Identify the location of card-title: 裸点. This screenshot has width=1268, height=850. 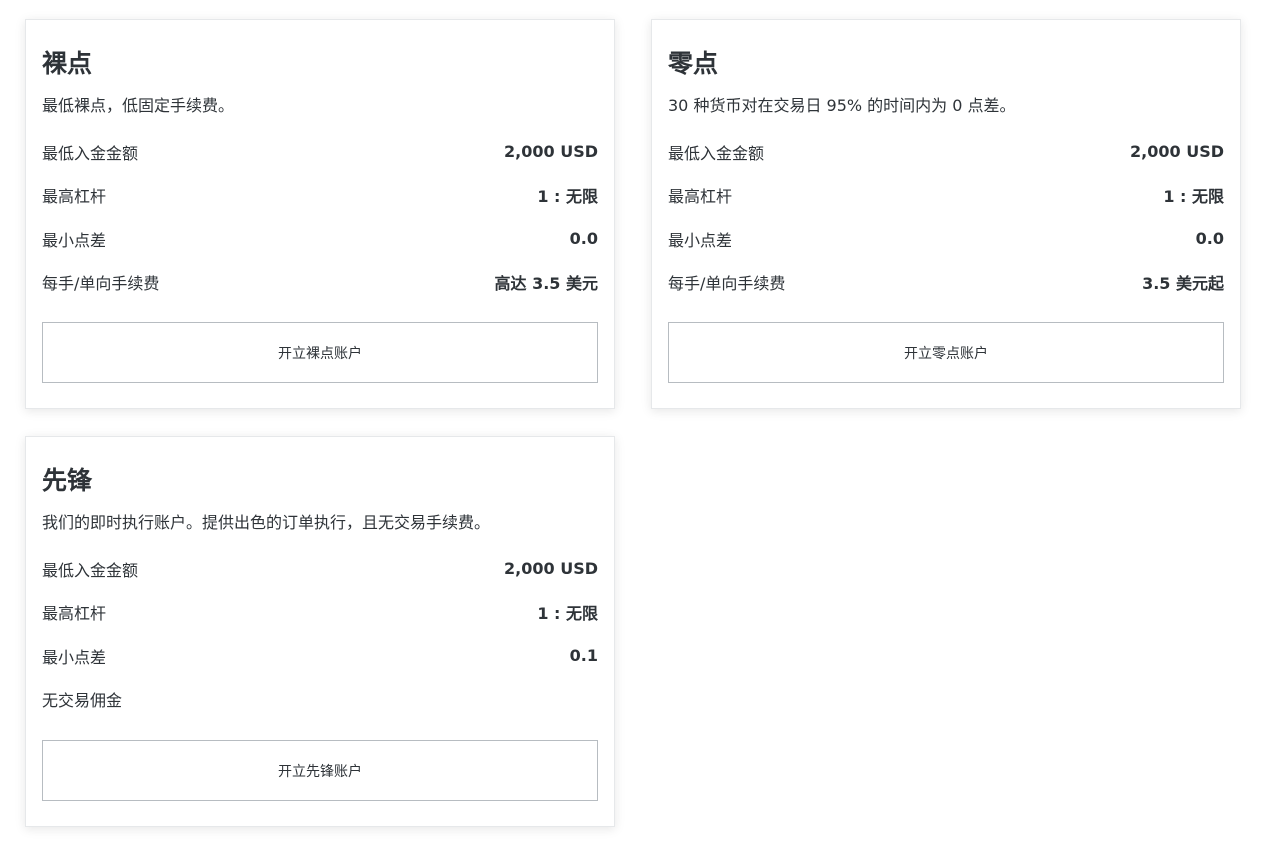
(67, 63).